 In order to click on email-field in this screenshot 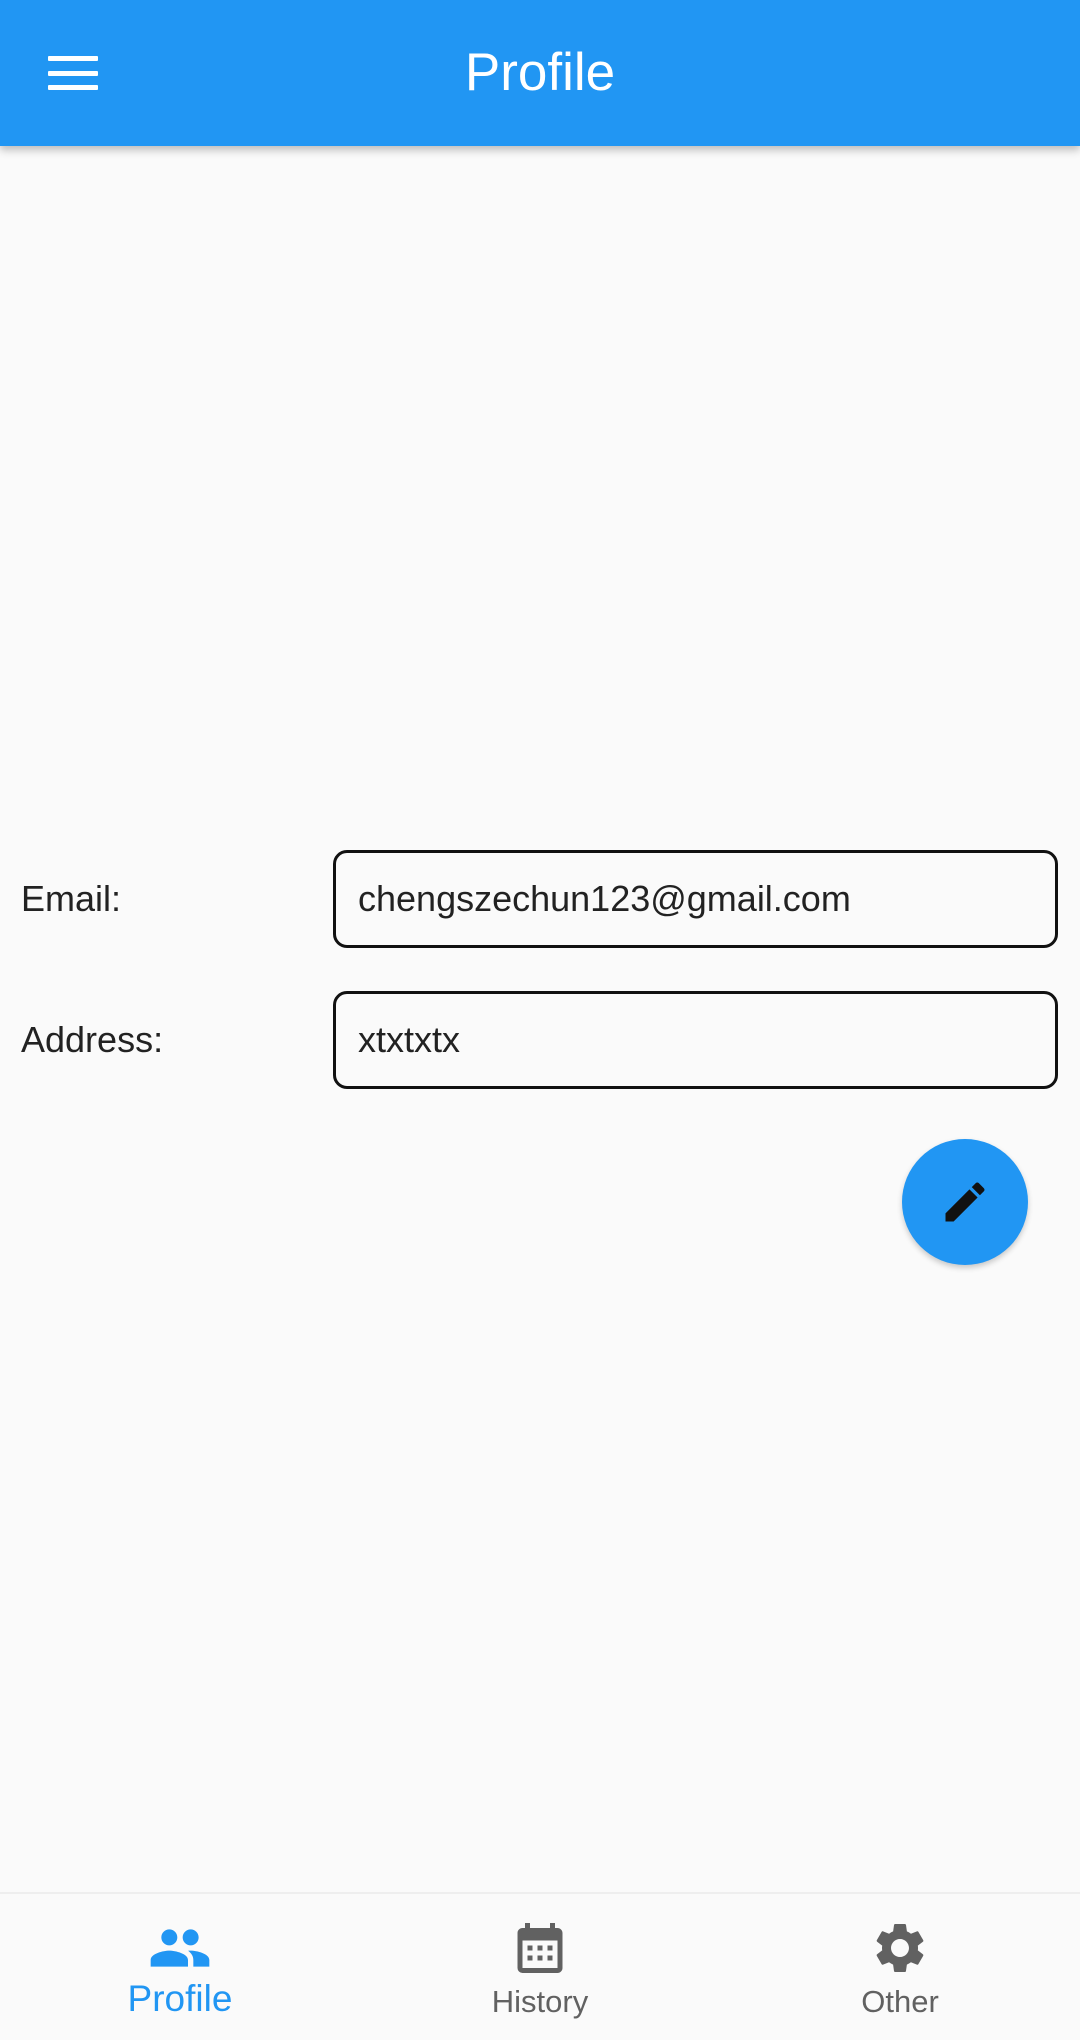, I will do `click(695, 899)`.